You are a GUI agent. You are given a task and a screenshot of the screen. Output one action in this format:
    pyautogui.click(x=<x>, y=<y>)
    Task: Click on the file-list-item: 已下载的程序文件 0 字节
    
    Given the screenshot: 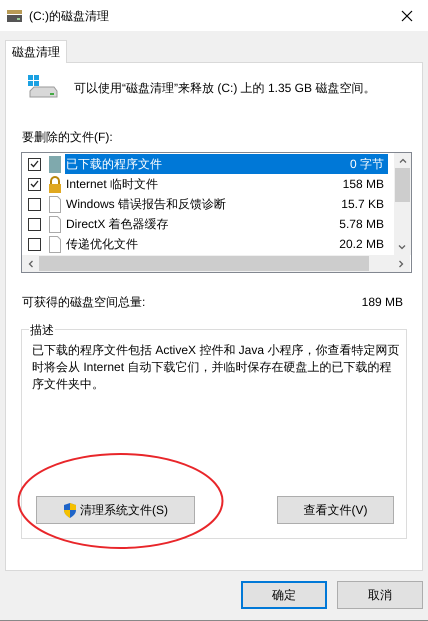 What is the action you would take?
    pyautogui.click(x=226, y=164)
    